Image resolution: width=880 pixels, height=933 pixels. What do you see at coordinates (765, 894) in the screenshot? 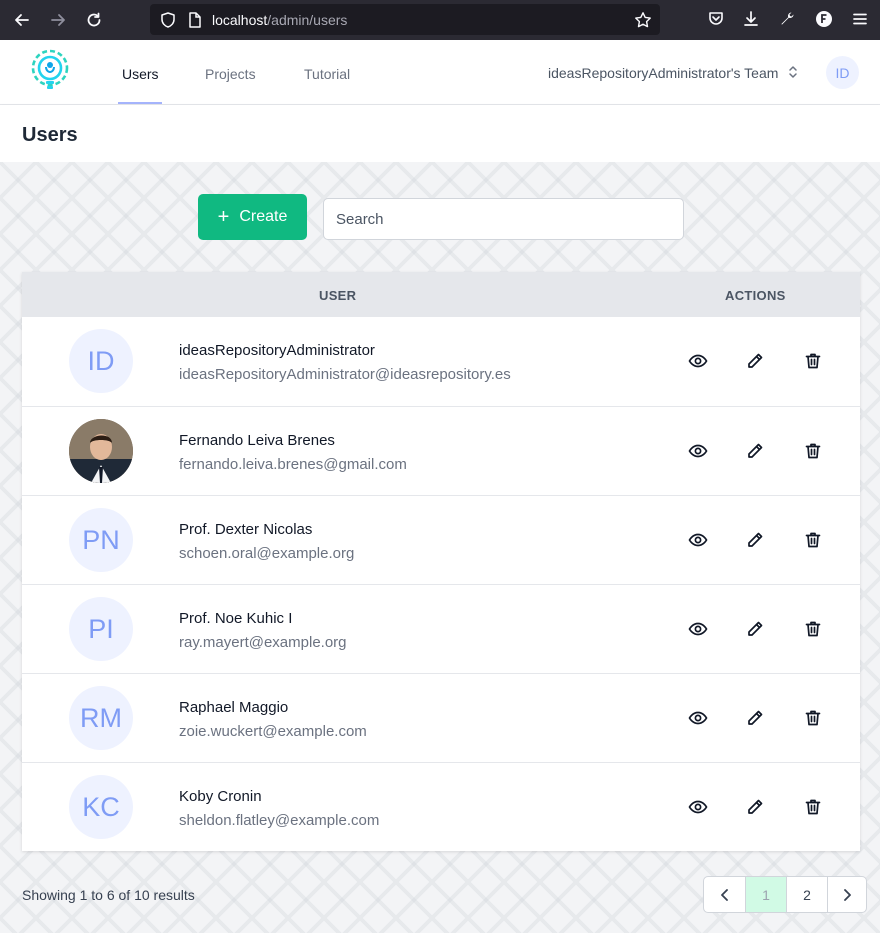
I see `page-button-1: 1` at bounding box center [765, 894].